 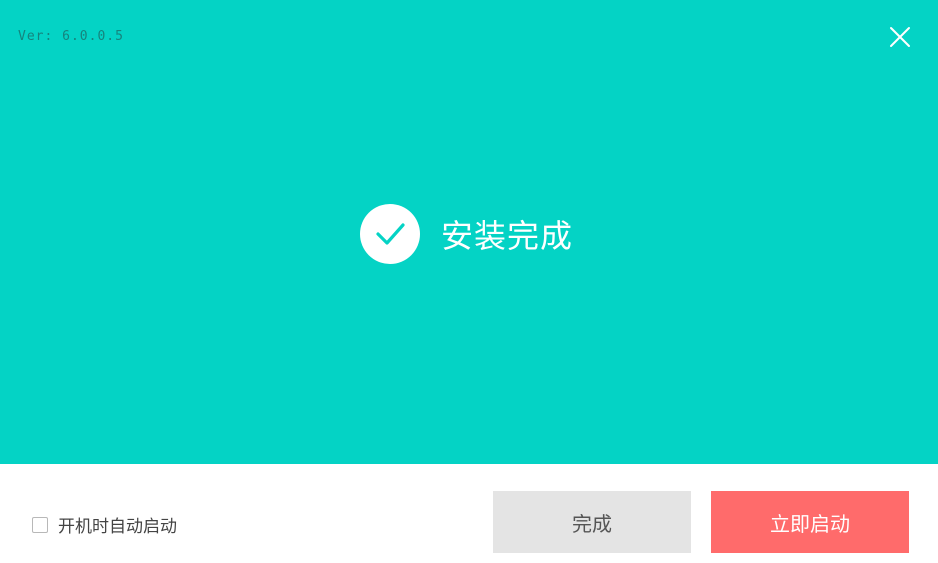 I want to click on install-status: 安装完成, so click(x=466, y=234).